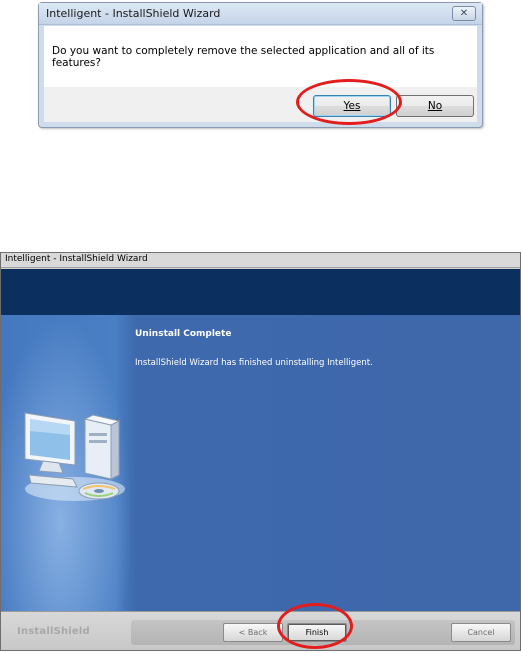  I want to click on wizard-header-banner, so click(260, 292).